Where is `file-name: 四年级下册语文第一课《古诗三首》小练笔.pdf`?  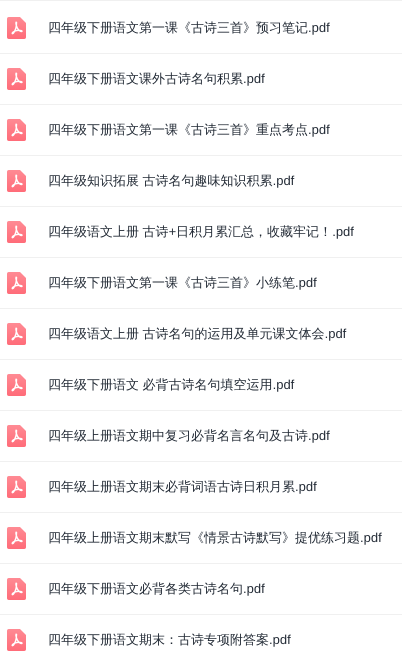 file-name: 四年级下册语文第一课《古诗三首》小练笔.pdf is located at coordinates (182, 283).